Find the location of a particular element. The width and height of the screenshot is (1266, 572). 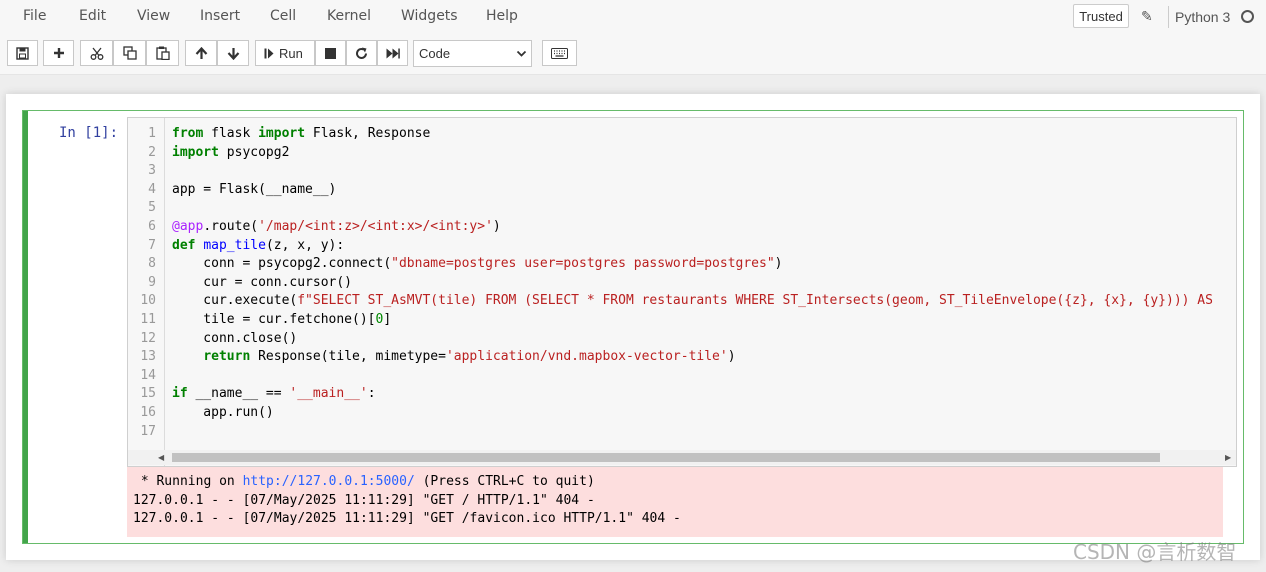

copy-icon is located at coordinates (129, 53).